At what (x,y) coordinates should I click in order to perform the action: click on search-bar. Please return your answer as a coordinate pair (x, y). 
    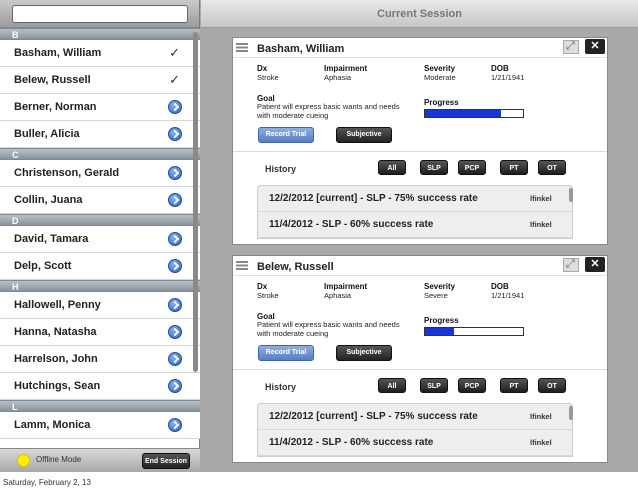
    Looking at the image, I should click on (99, 14).